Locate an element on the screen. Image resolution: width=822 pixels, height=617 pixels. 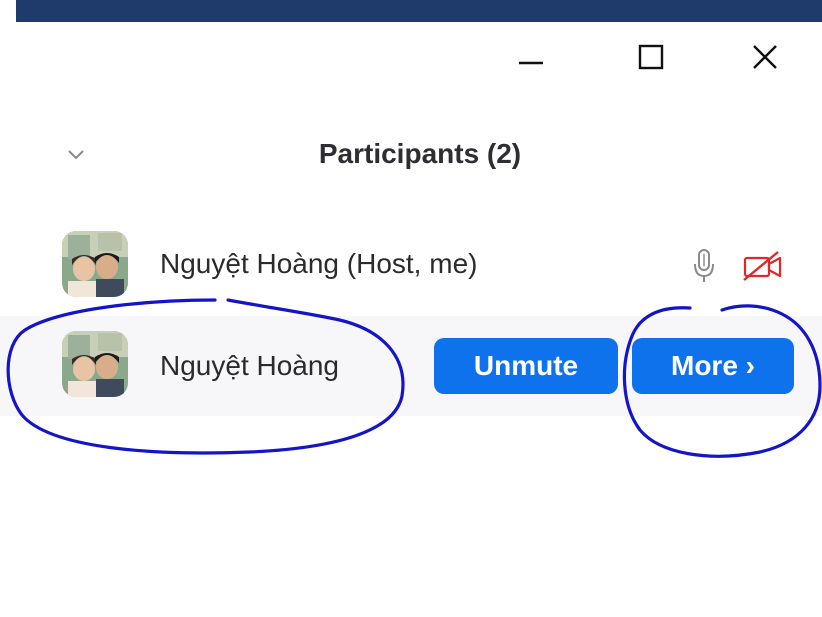
maximize-button is located at coordinates (651, 57).